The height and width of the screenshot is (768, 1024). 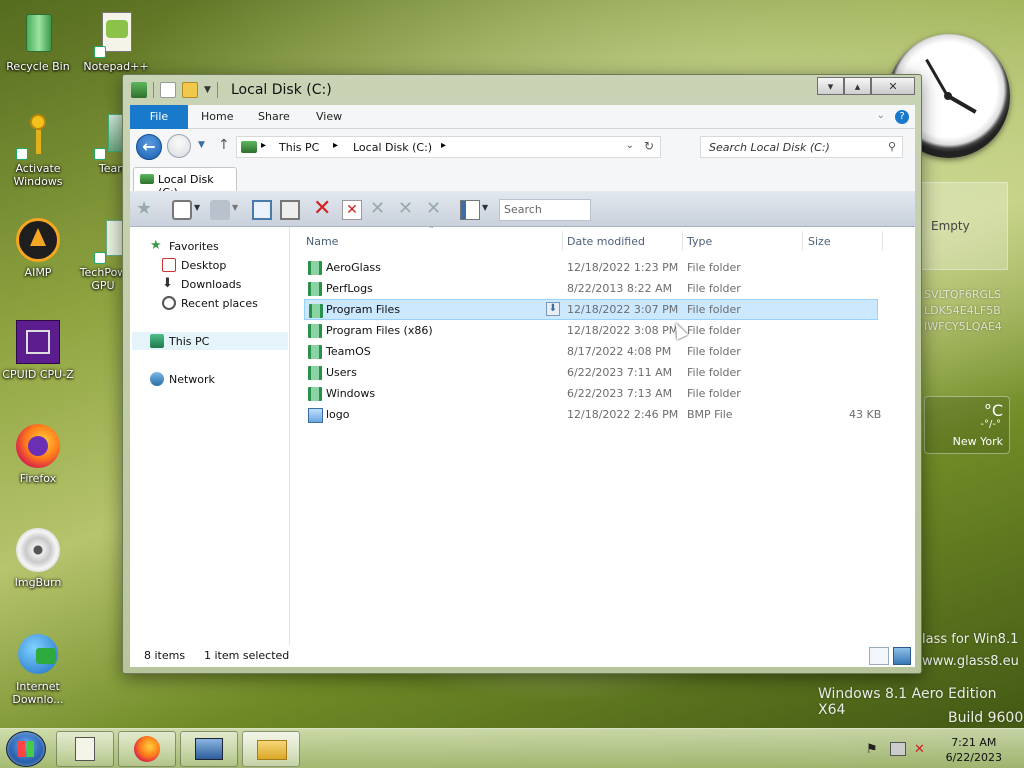 What do you see at coordinates (649, 146) in the screenshot?
I see `refresh-icon: ↻` at bounding box center [649, 146].